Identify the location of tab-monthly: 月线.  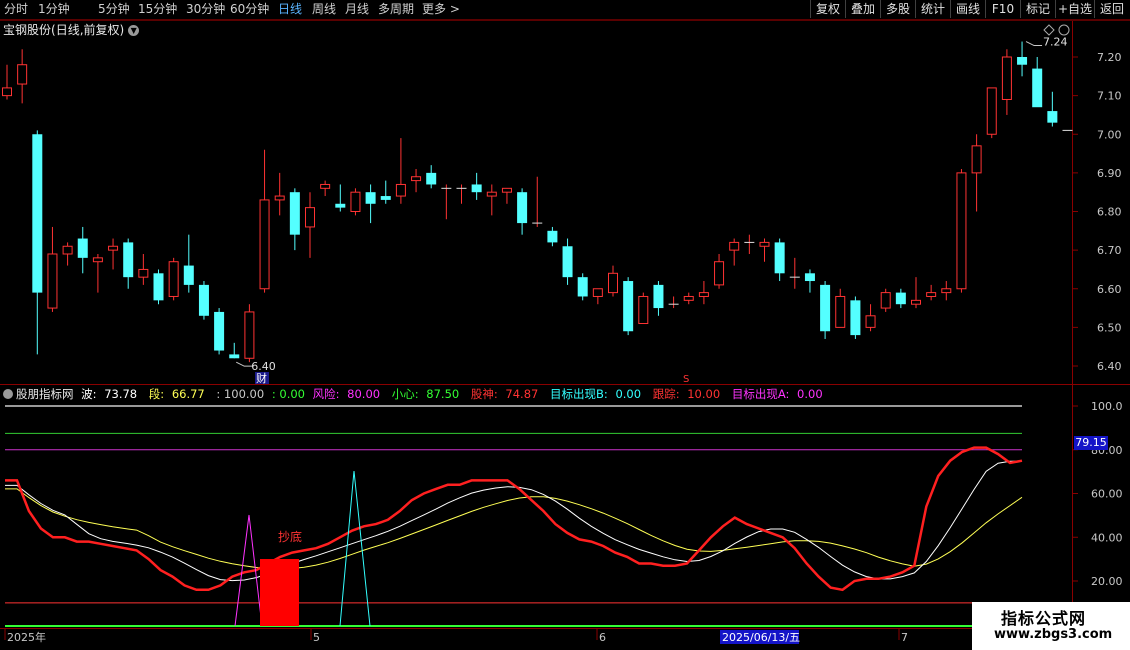
(357, 9).